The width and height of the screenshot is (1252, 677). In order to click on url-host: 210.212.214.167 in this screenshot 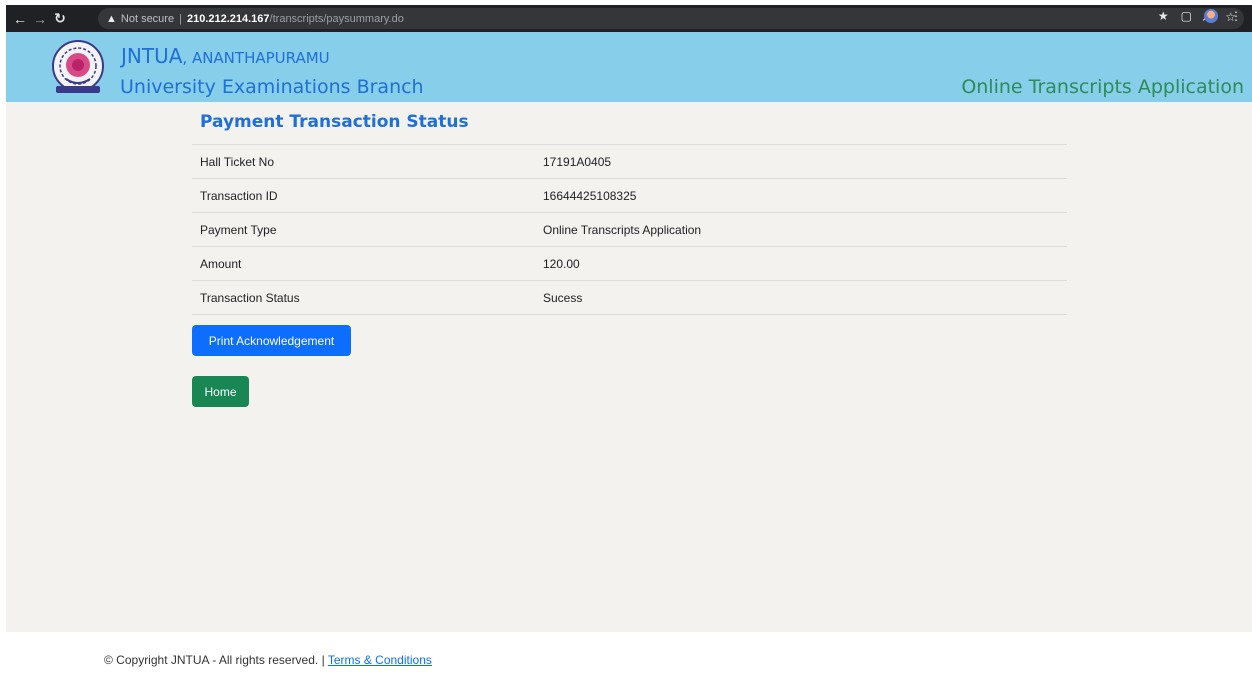, I will do `click(228, 18)`.